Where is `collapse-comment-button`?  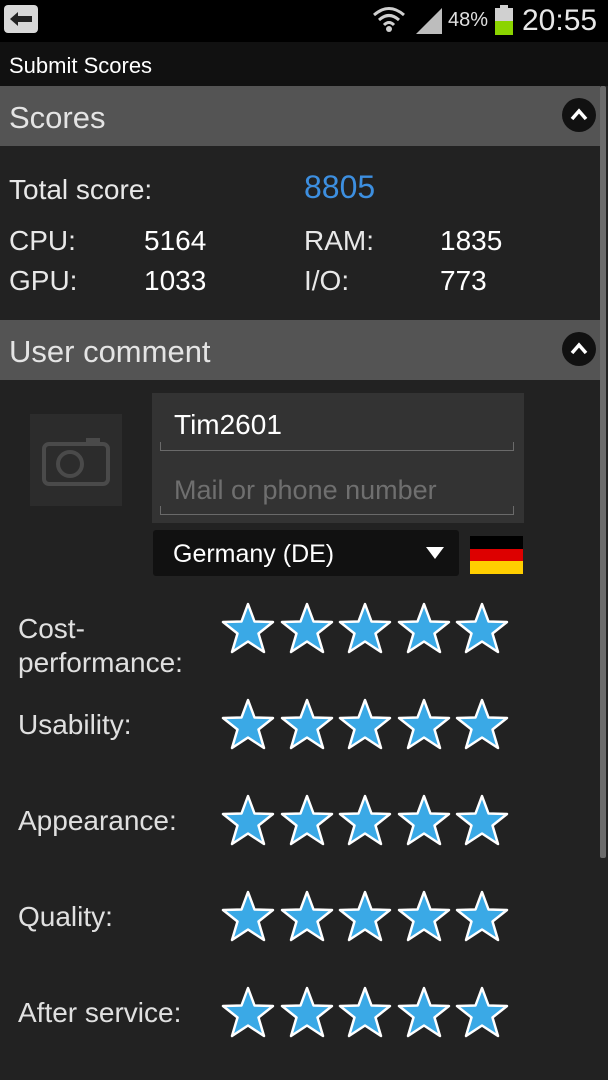
collapse-comment-button is located at coordinates (579, 349).